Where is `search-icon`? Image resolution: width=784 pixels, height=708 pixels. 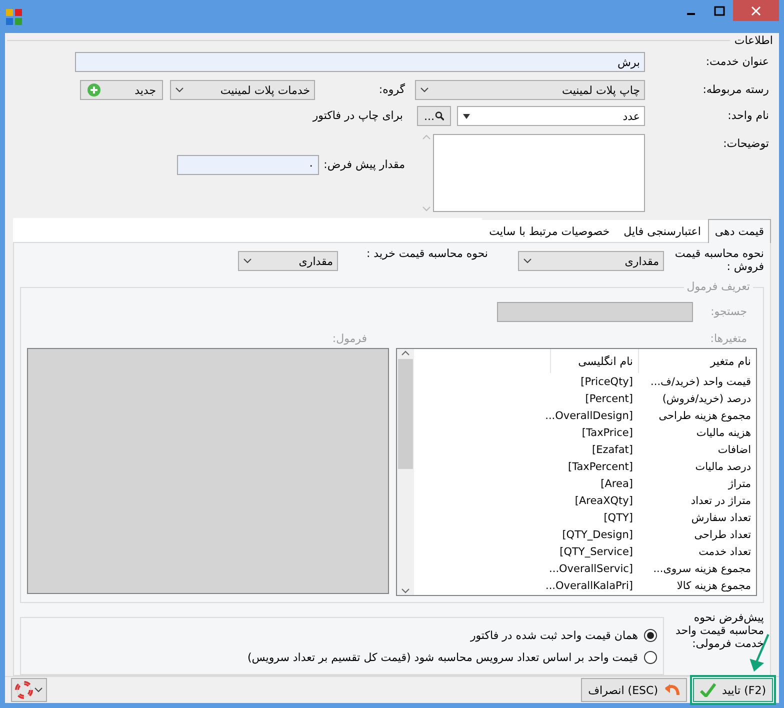
search-icon is located at coordinates (439, 116).